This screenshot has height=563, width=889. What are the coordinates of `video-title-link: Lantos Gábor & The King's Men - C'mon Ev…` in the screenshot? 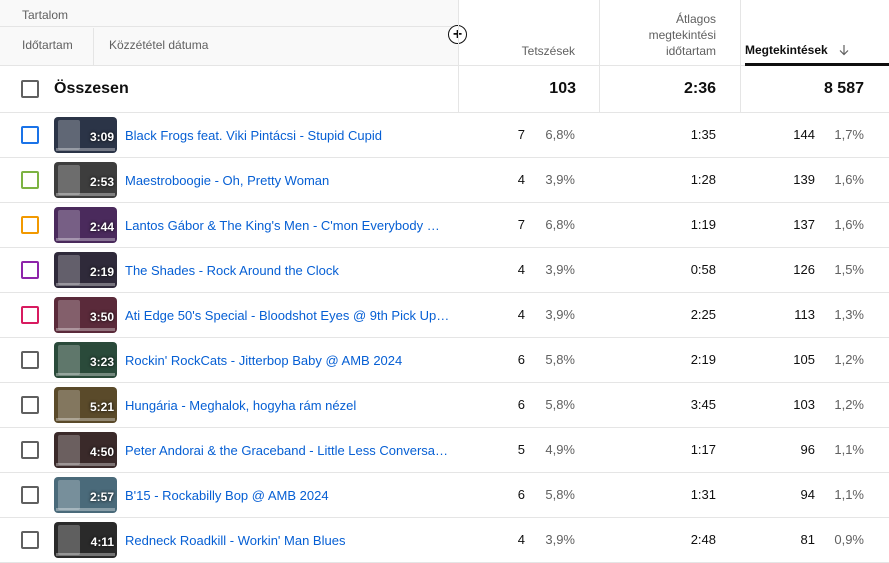 It's located at (288, 225).